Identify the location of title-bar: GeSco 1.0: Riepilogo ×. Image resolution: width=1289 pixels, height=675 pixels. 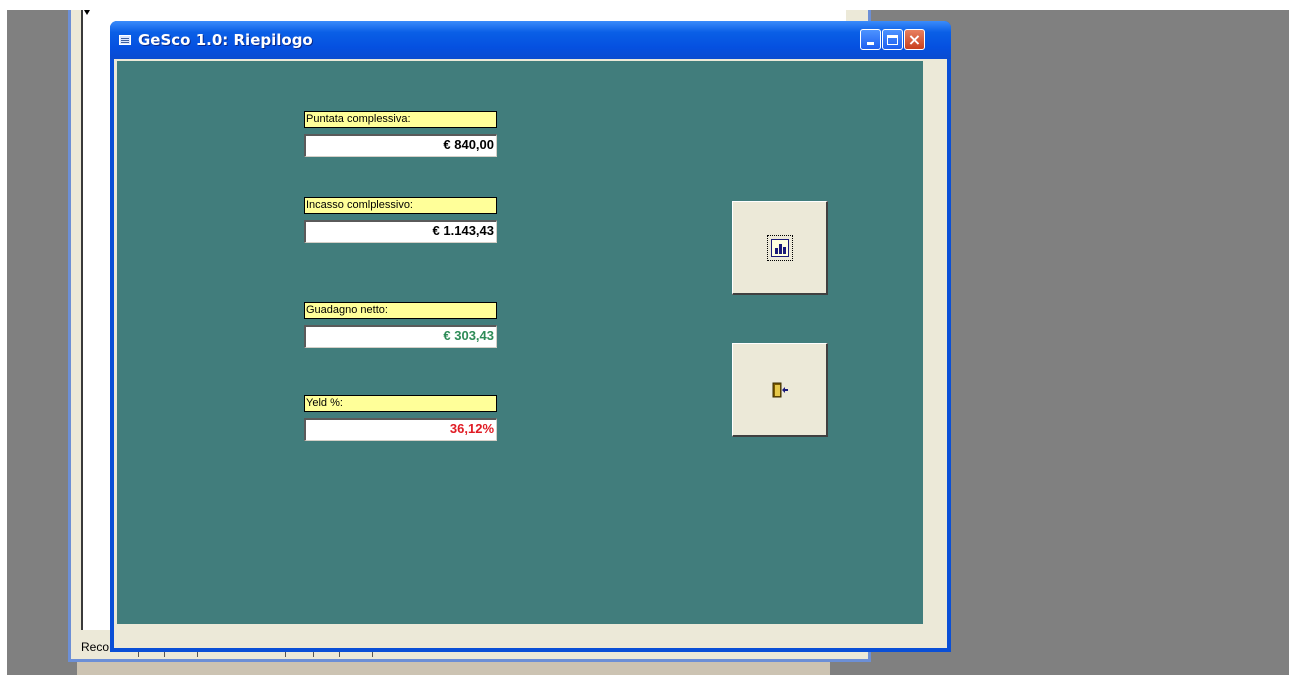
(530, 40).